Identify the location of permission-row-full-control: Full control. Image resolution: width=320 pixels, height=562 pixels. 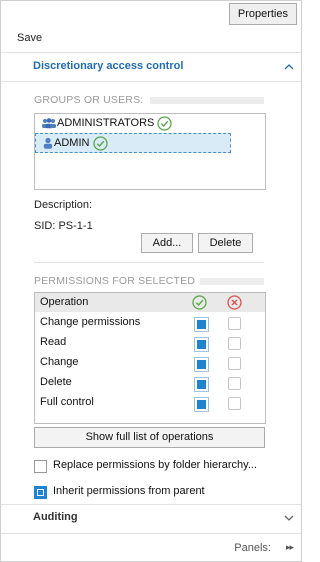
(150, 403).